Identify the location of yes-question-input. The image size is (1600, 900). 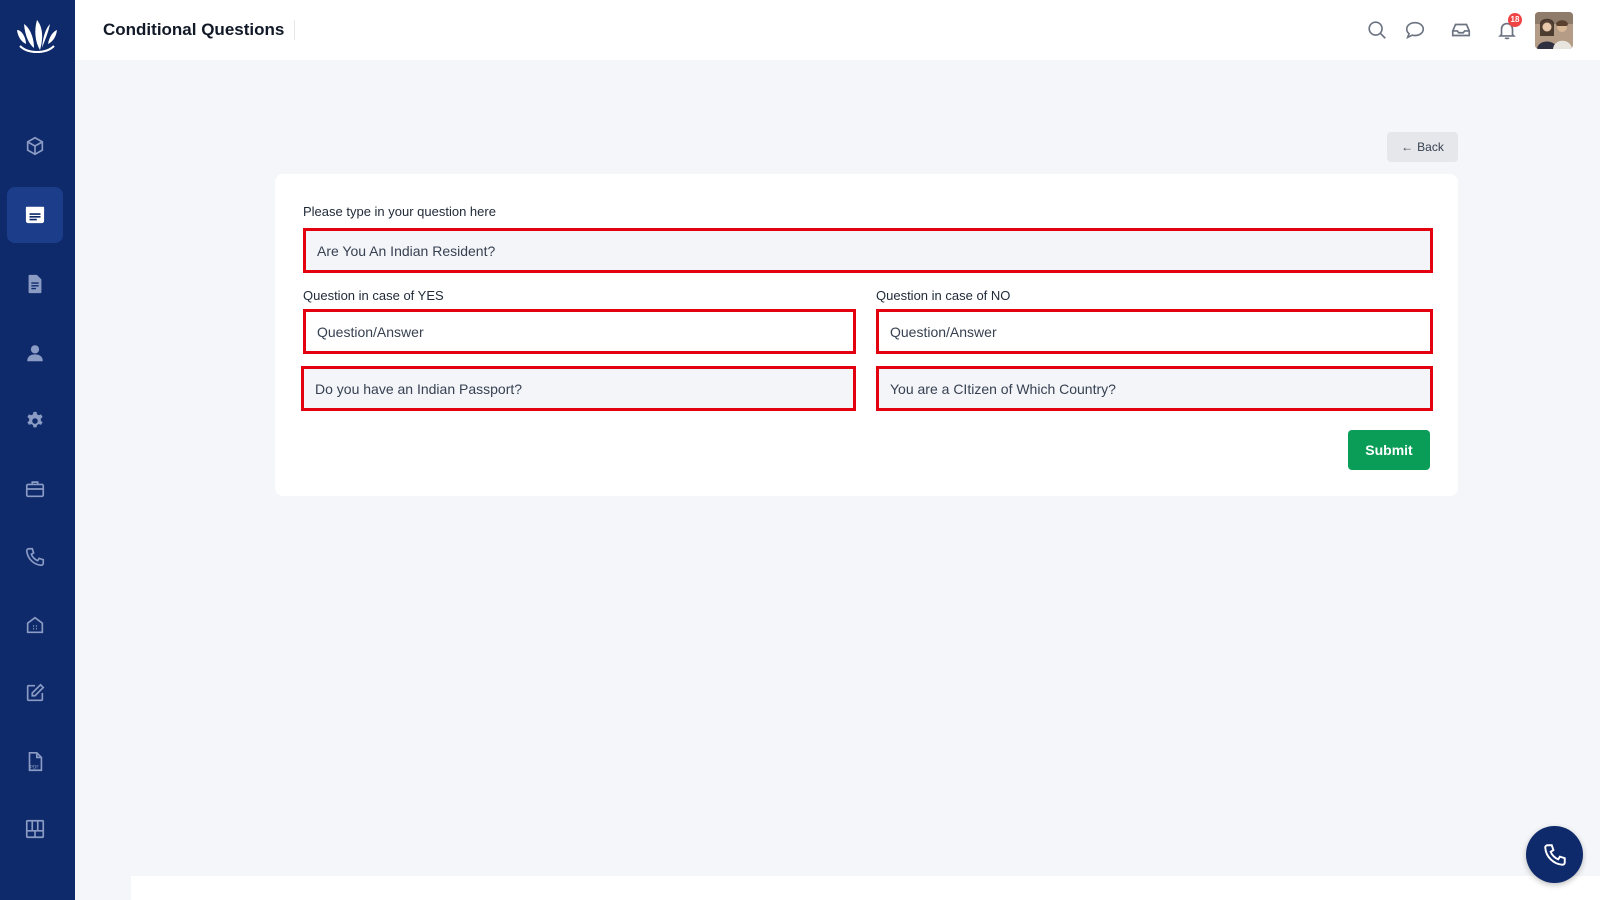
(578, 388).